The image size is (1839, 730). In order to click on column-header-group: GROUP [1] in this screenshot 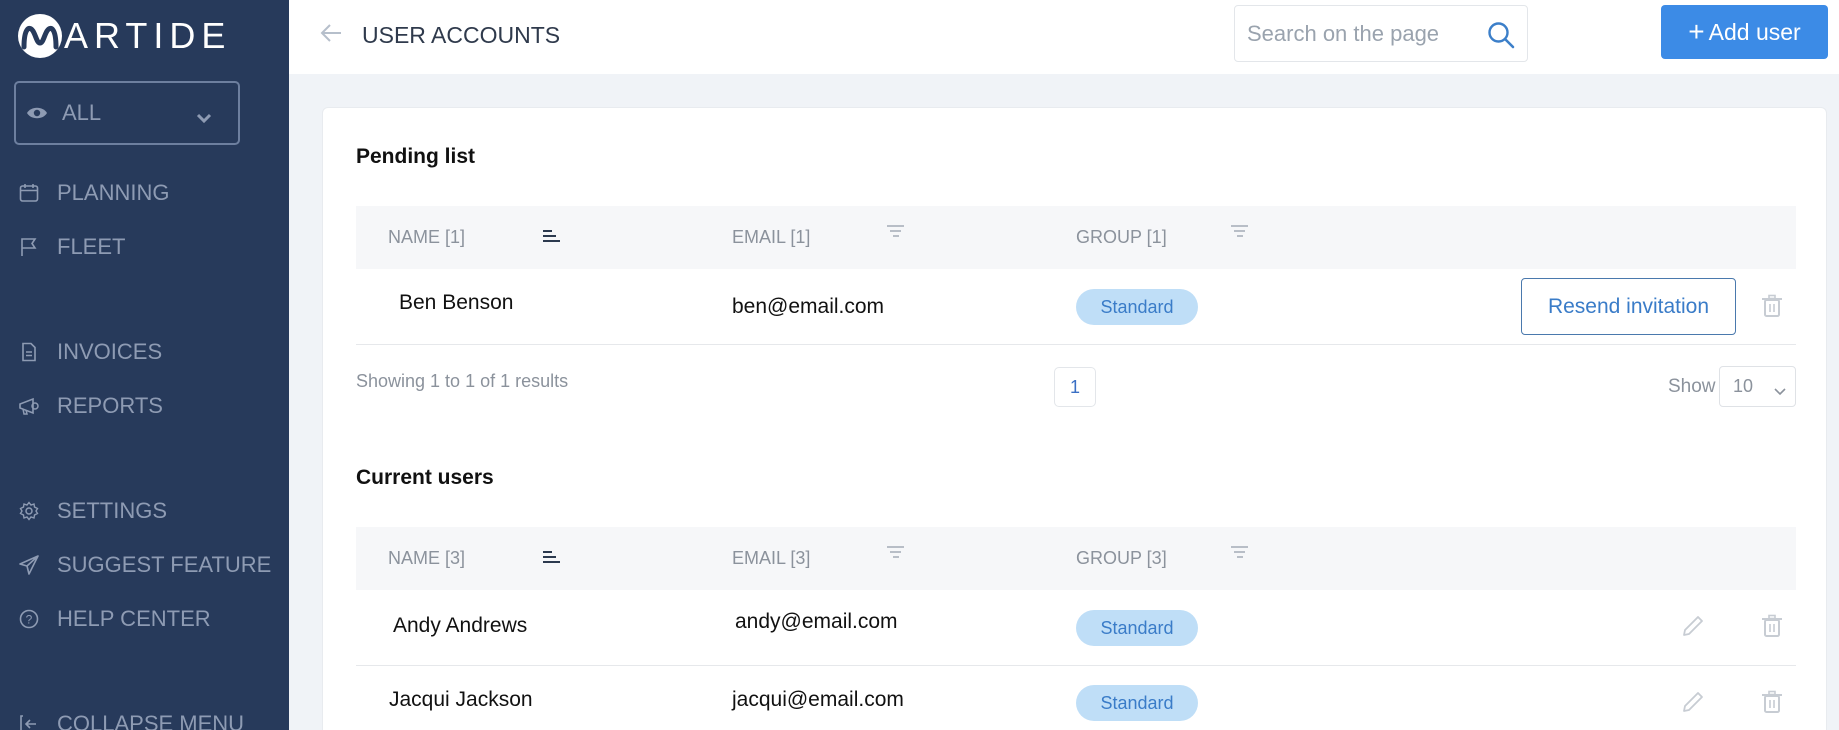, I will do `click(1162, 236)`.